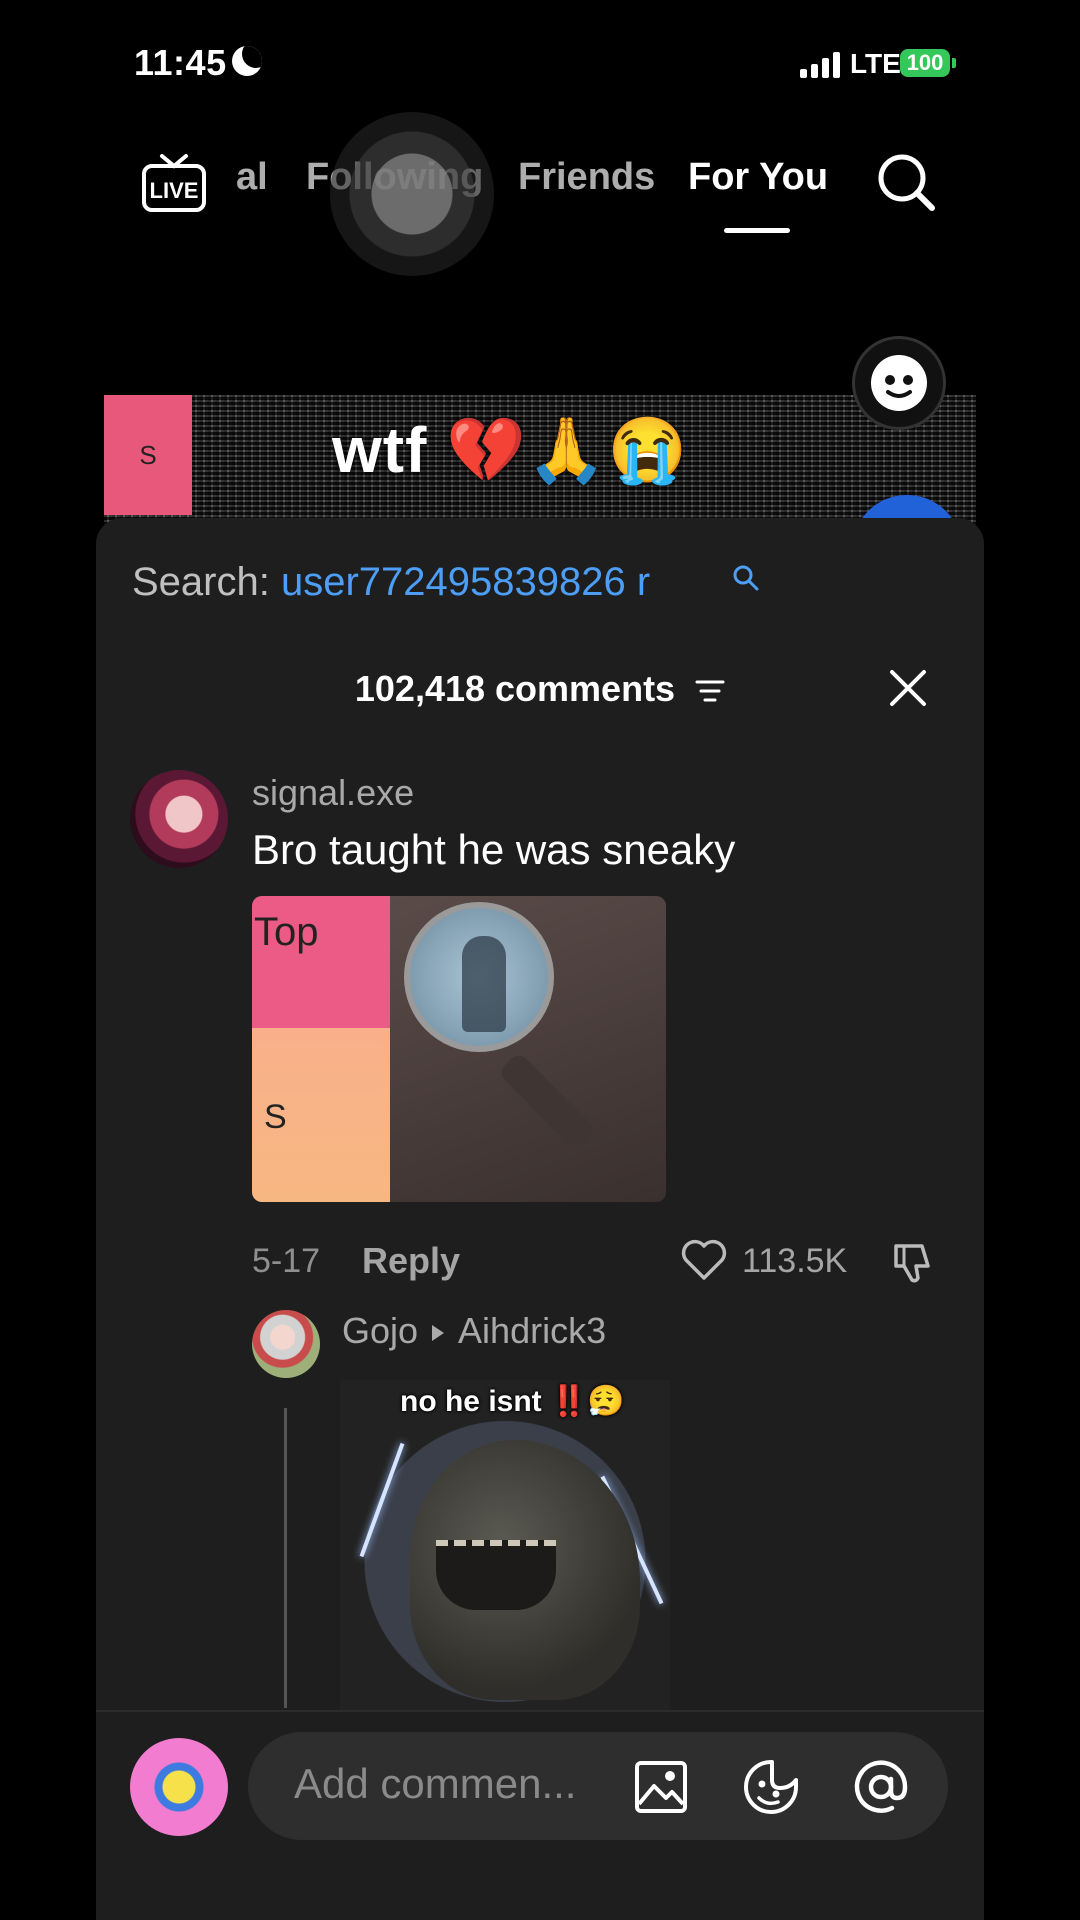 The image size is (1080, 1920). Describe the element at coordinates (907, 183) in the screenshot. I see `search-icon` at that location.